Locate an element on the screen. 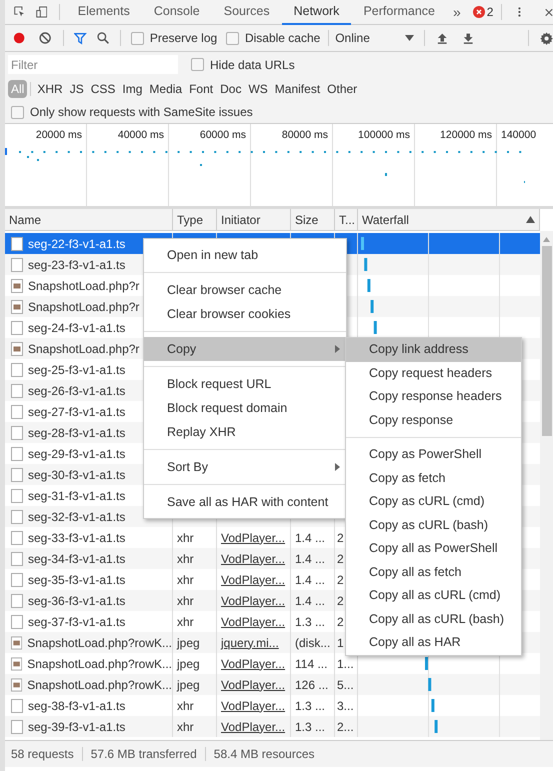  menu-item: Save all as HAR with content is located at coordinates (245, 502).